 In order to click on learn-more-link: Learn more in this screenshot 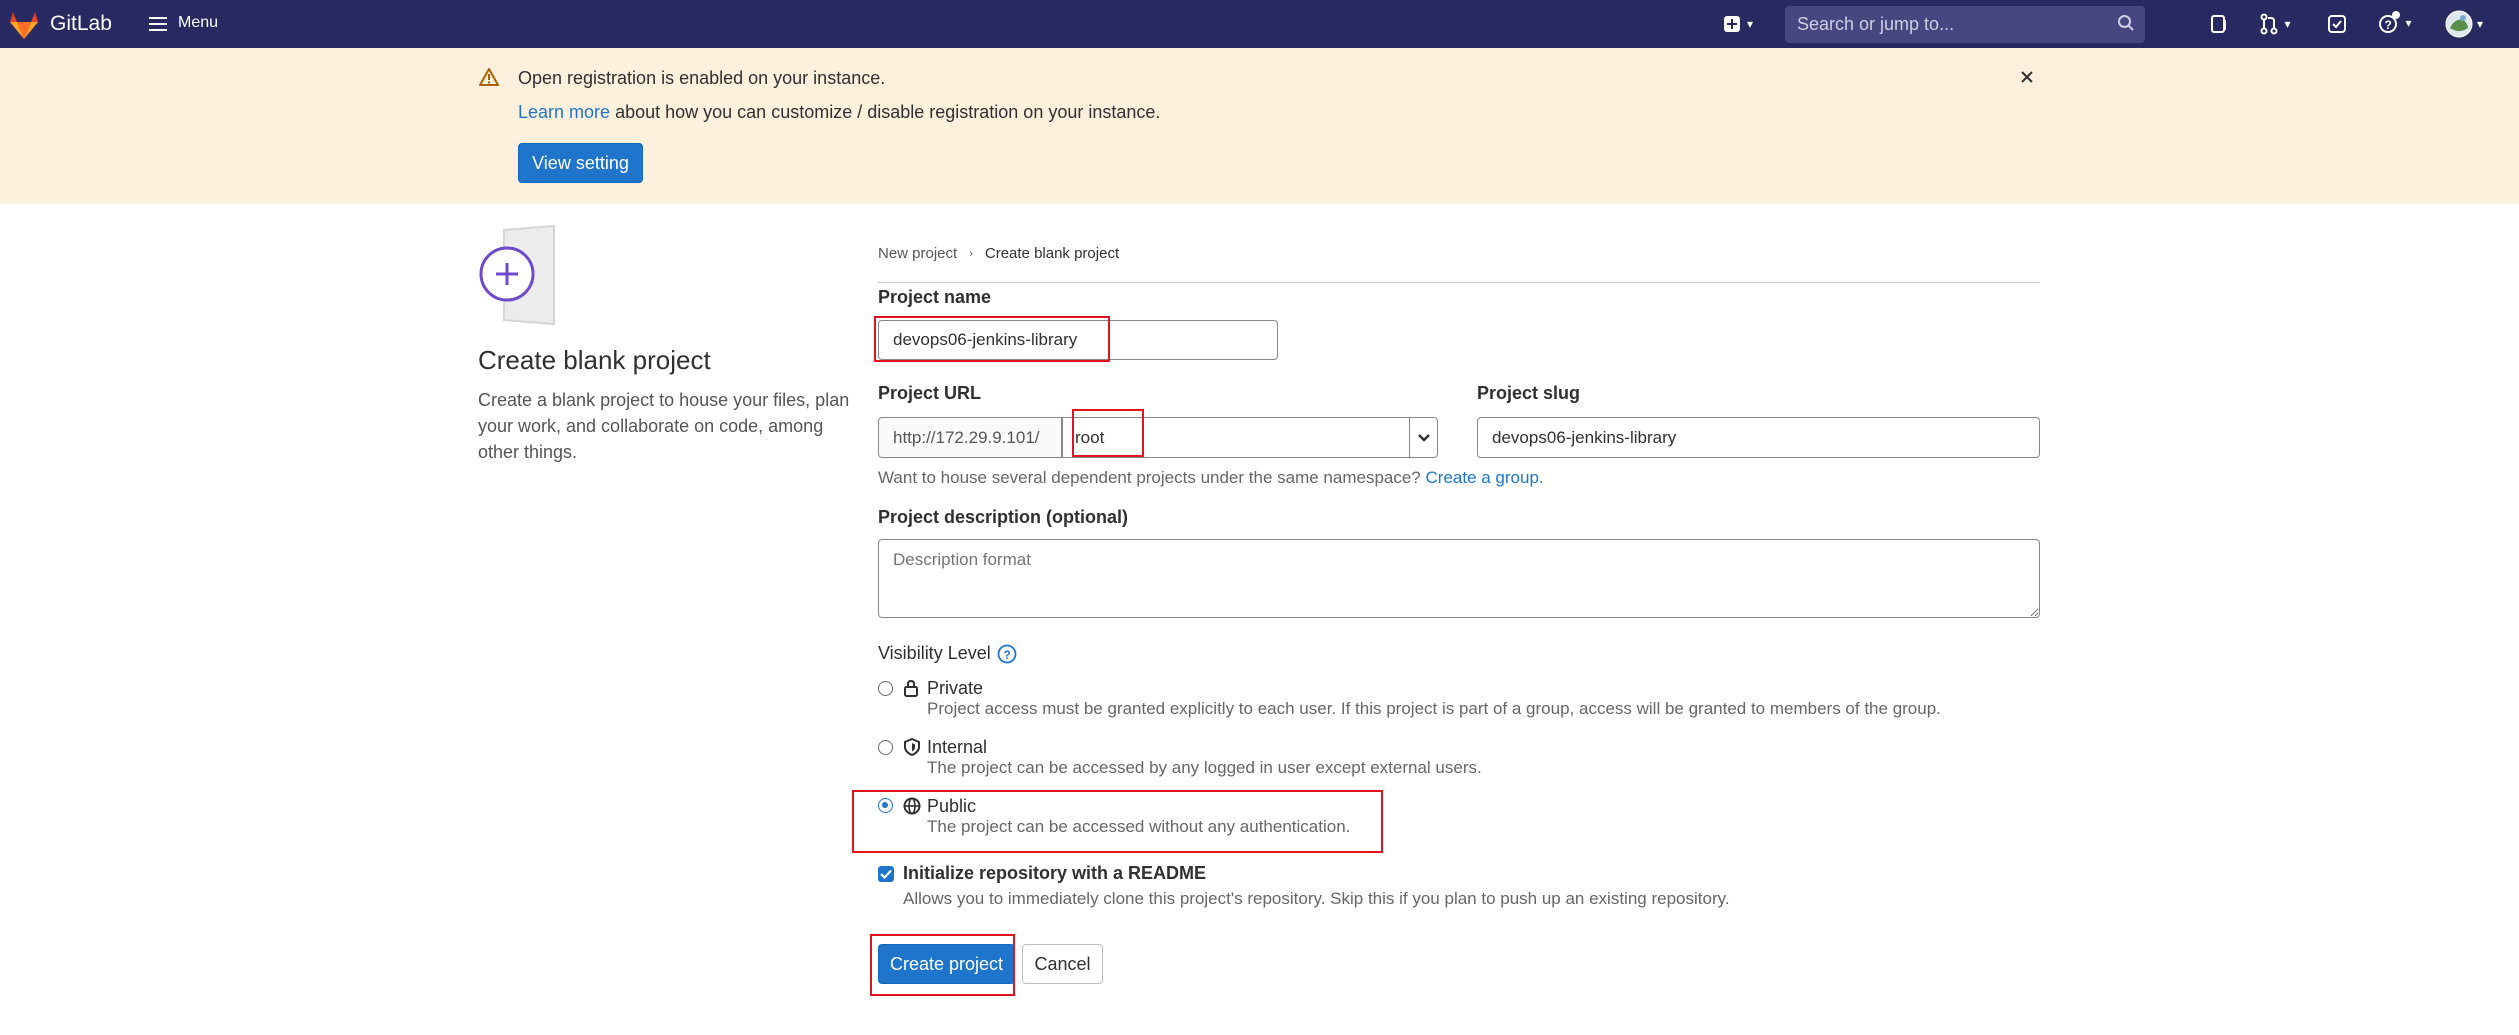, I will do `click(564, 112)`.